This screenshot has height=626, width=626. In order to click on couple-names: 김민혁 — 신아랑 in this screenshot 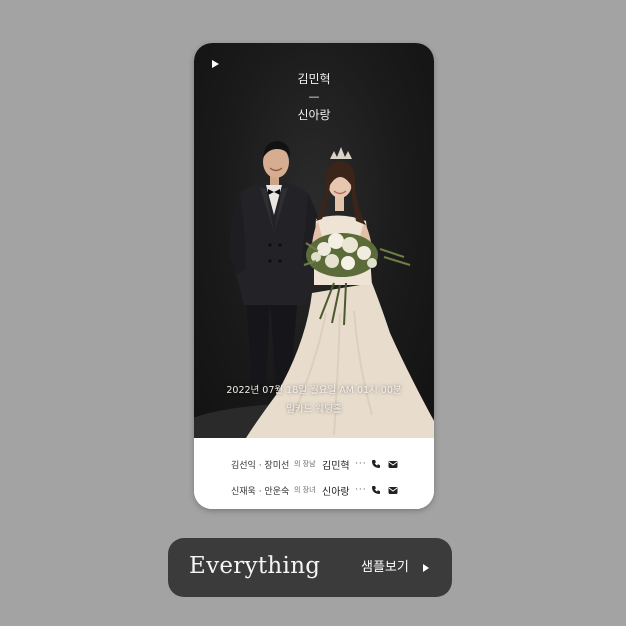, I will do `click(314, 97)`.